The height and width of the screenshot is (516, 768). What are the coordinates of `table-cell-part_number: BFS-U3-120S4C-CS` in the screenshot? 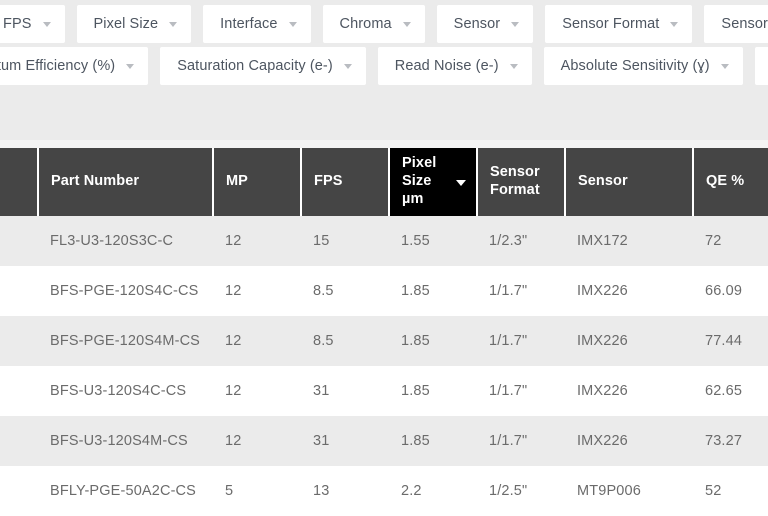 It's located at (125, 391).